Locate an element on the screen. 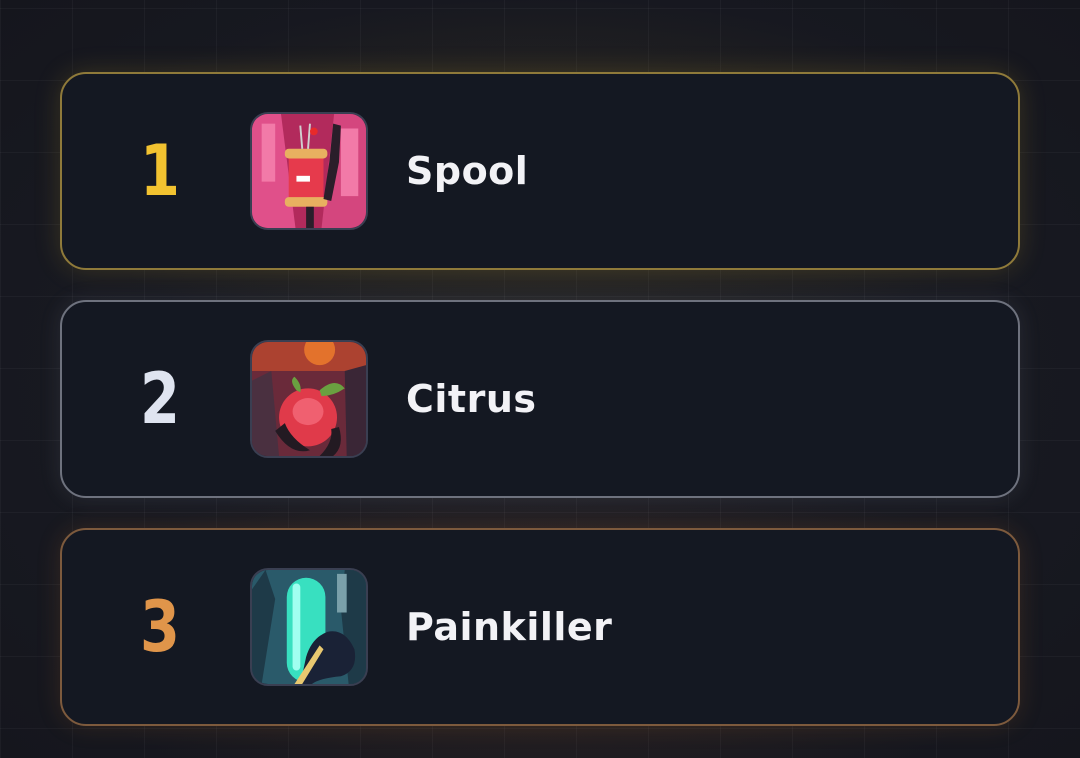 This screenshot has height=758, width=1080. game-name: Painkiller is located at coordinates (509, 627).